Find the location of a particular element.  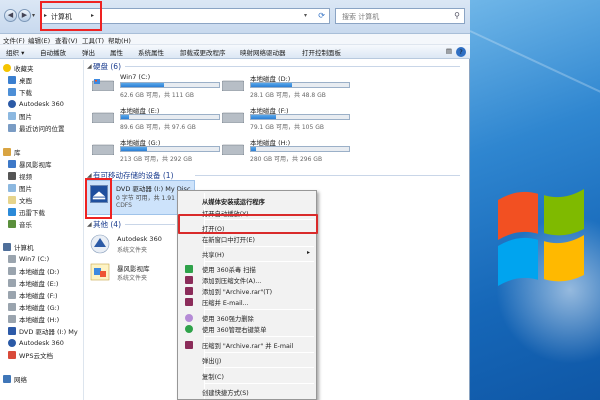

drive-tile-e: 本地磁盘 (E:) 89.6 GB 可用，共 97.6 GB is located at coordinates (160, 119).